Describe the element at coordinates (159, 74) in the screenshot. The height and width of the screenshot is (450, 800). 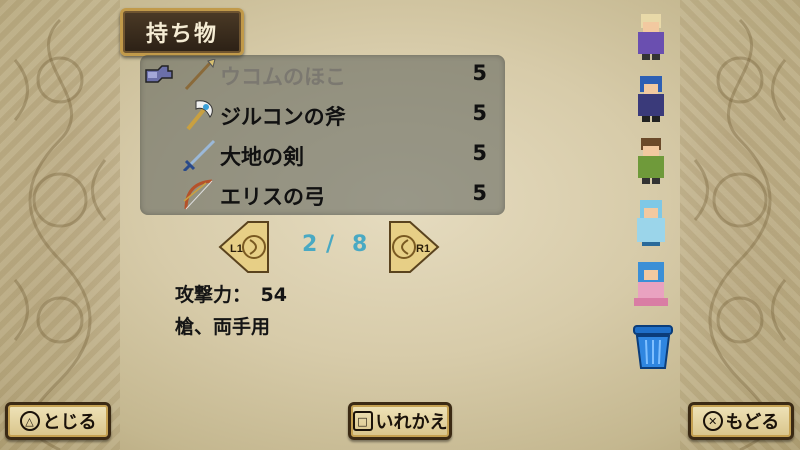
I see `hand-cursor-icon` at that location.